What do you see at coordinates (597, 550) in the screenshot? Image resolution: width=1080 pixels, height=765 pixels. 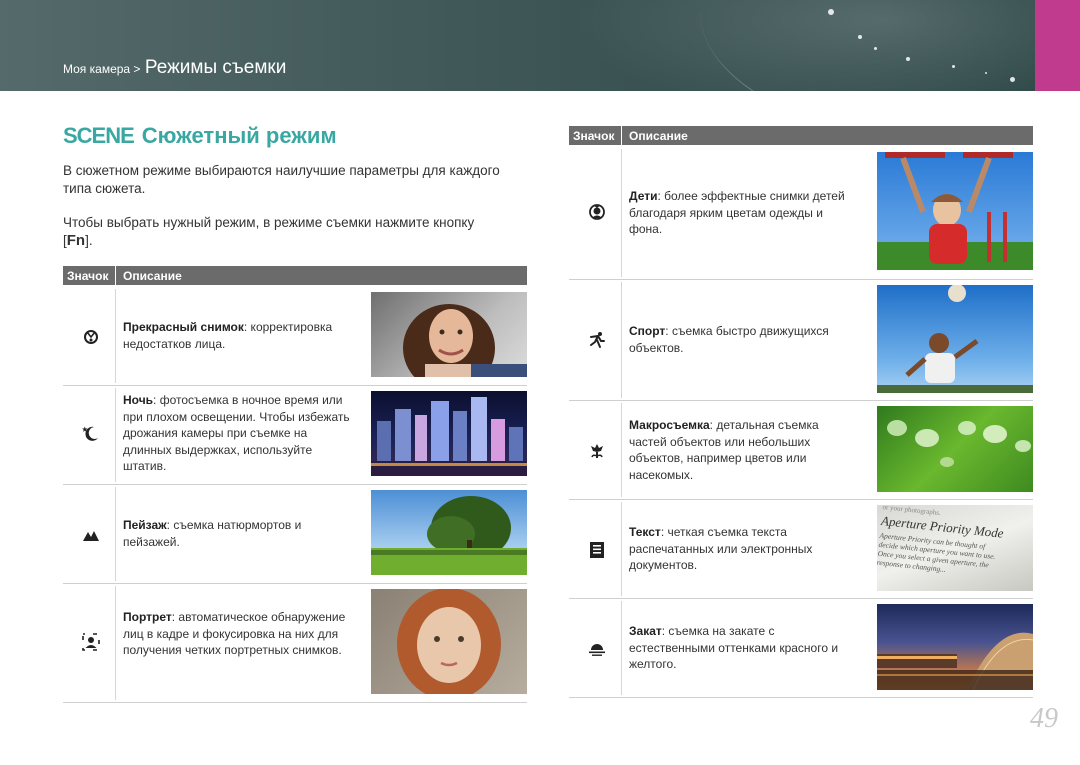 I see `text-icon` at bounding box center [597, 550].